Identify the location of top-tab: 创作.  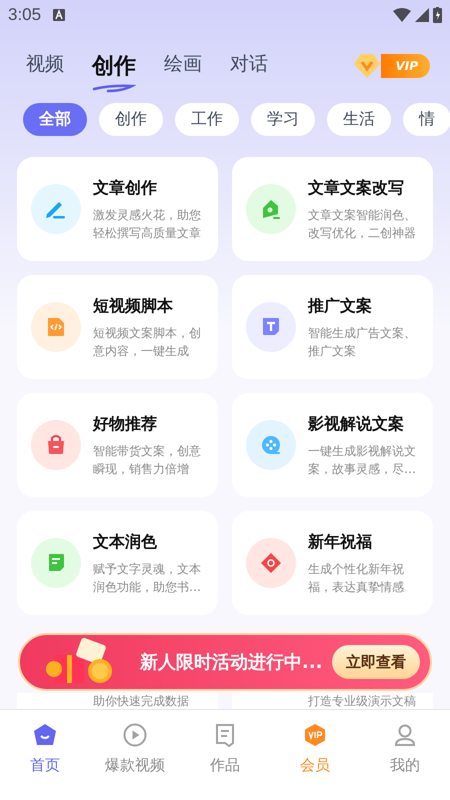
(114, 66).